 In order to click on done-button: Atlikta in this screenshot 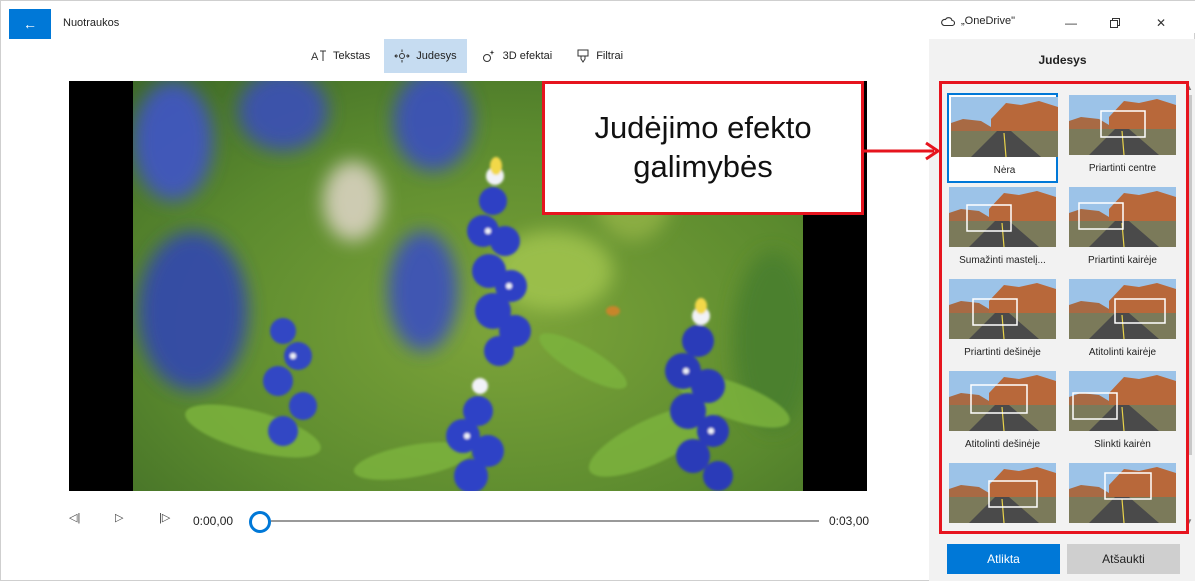, I will do `click(1003, 559)`.